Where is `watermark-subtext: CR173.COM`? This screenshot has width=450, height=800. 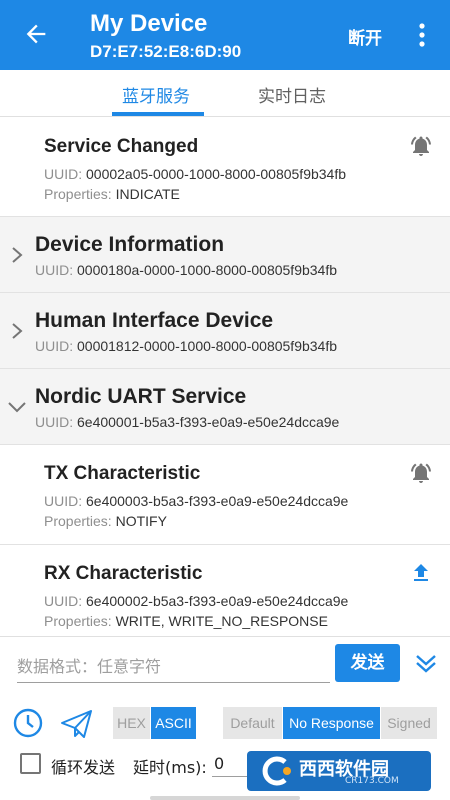
watermark-subtext: CR173.COM is located at coordinates (372, 781).